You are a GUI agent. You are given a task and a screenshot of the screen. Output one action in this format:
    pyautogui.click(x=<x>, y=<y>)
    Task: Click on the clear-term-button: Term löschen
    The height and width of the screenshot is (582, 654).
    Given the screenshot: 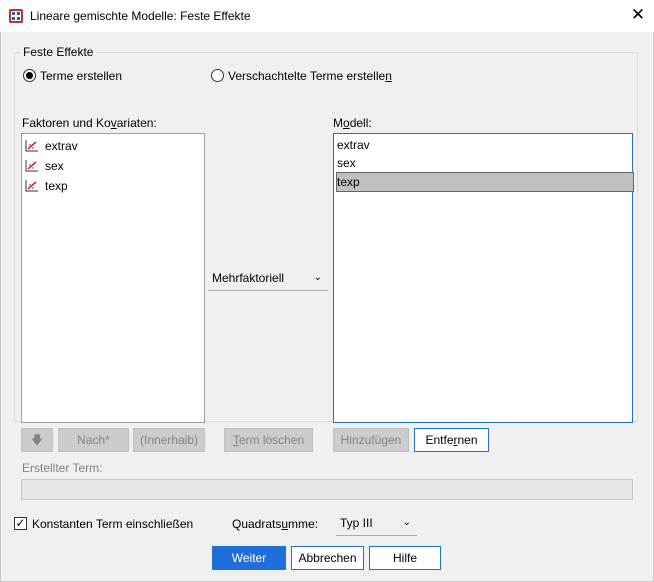 What is the action you would take?
    pyautogui.click(x=268, y=440)
    